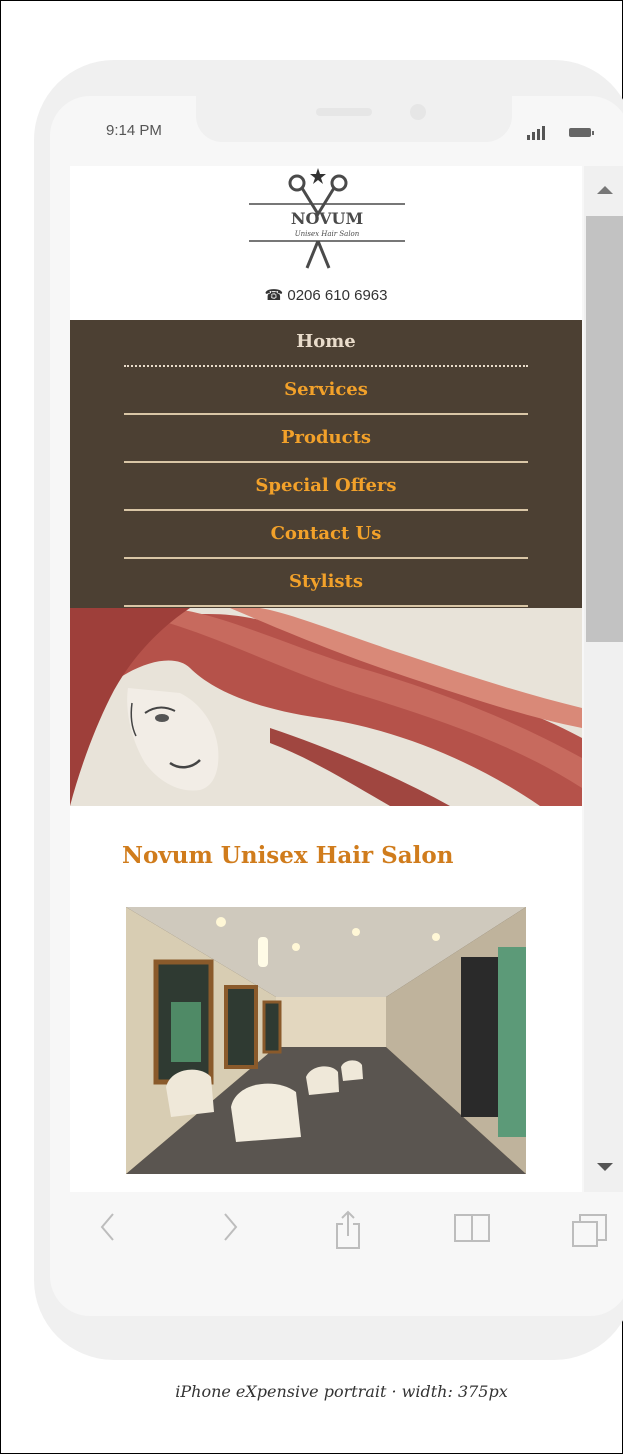  Describe the element at coordinates (108, 1227) in the screenshot. I see `back-icon` at that location.